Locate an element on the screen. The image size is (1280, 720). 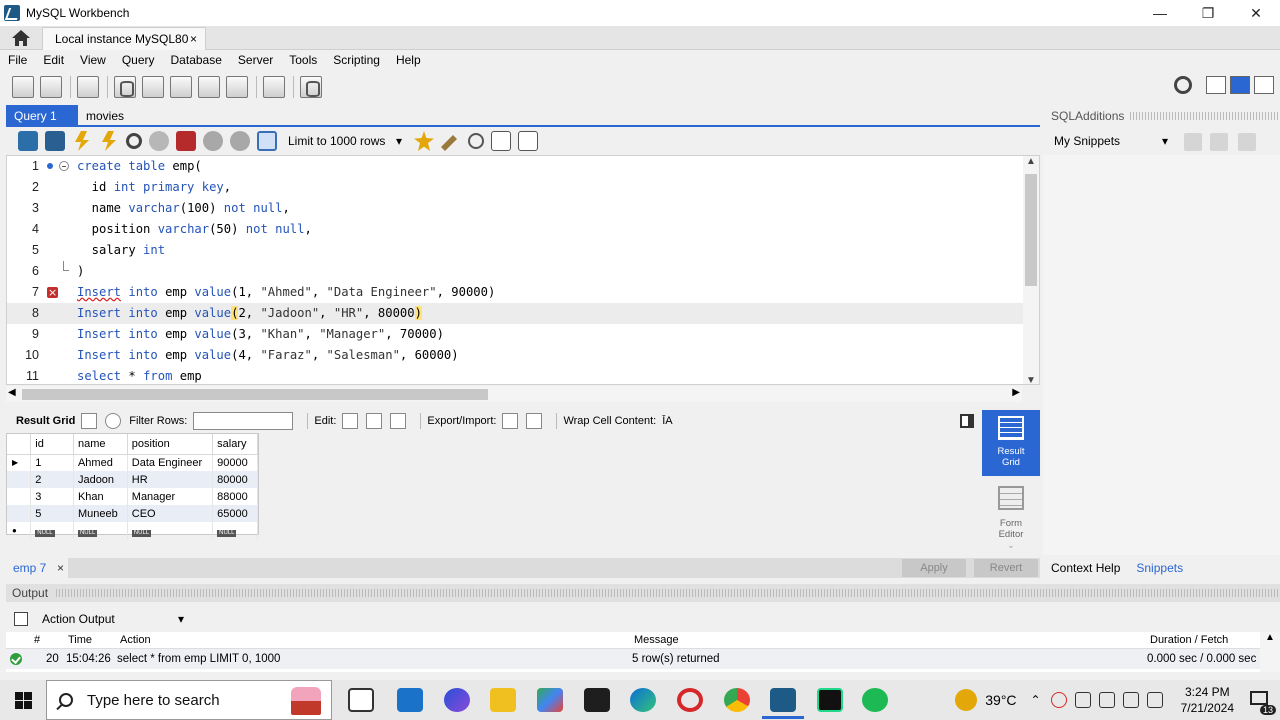
create-function-icon is located at coordinates (237, 87).